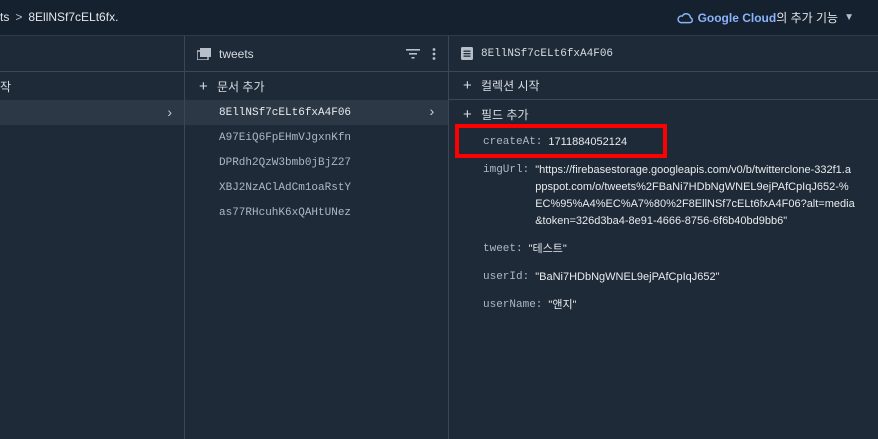 Image resolution: width=878 pixels, height=439 pixels. I want to click on start-collection-label: 작, so click(6, 86).